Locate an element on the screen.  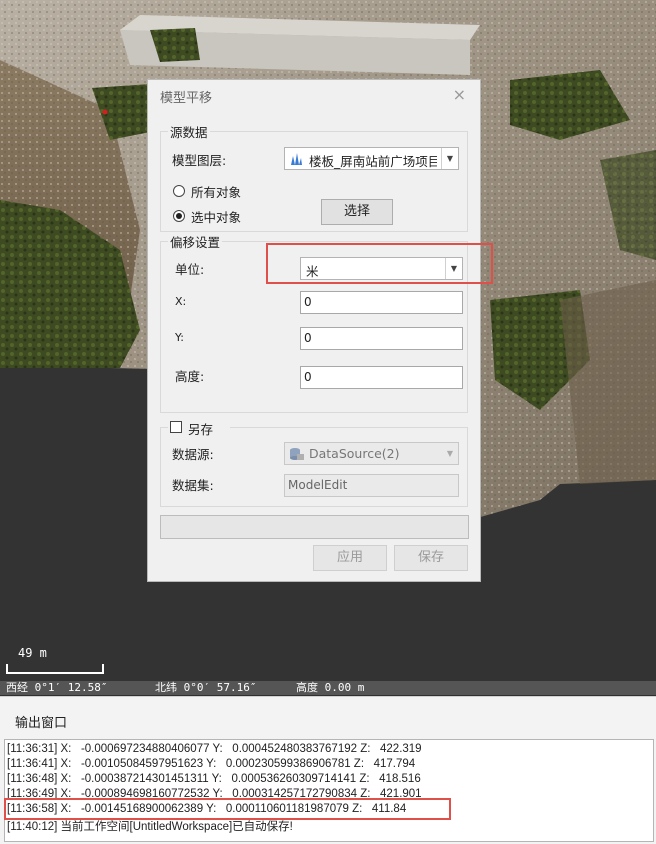
height-label: 高度: is located at coordinates (190, 376).